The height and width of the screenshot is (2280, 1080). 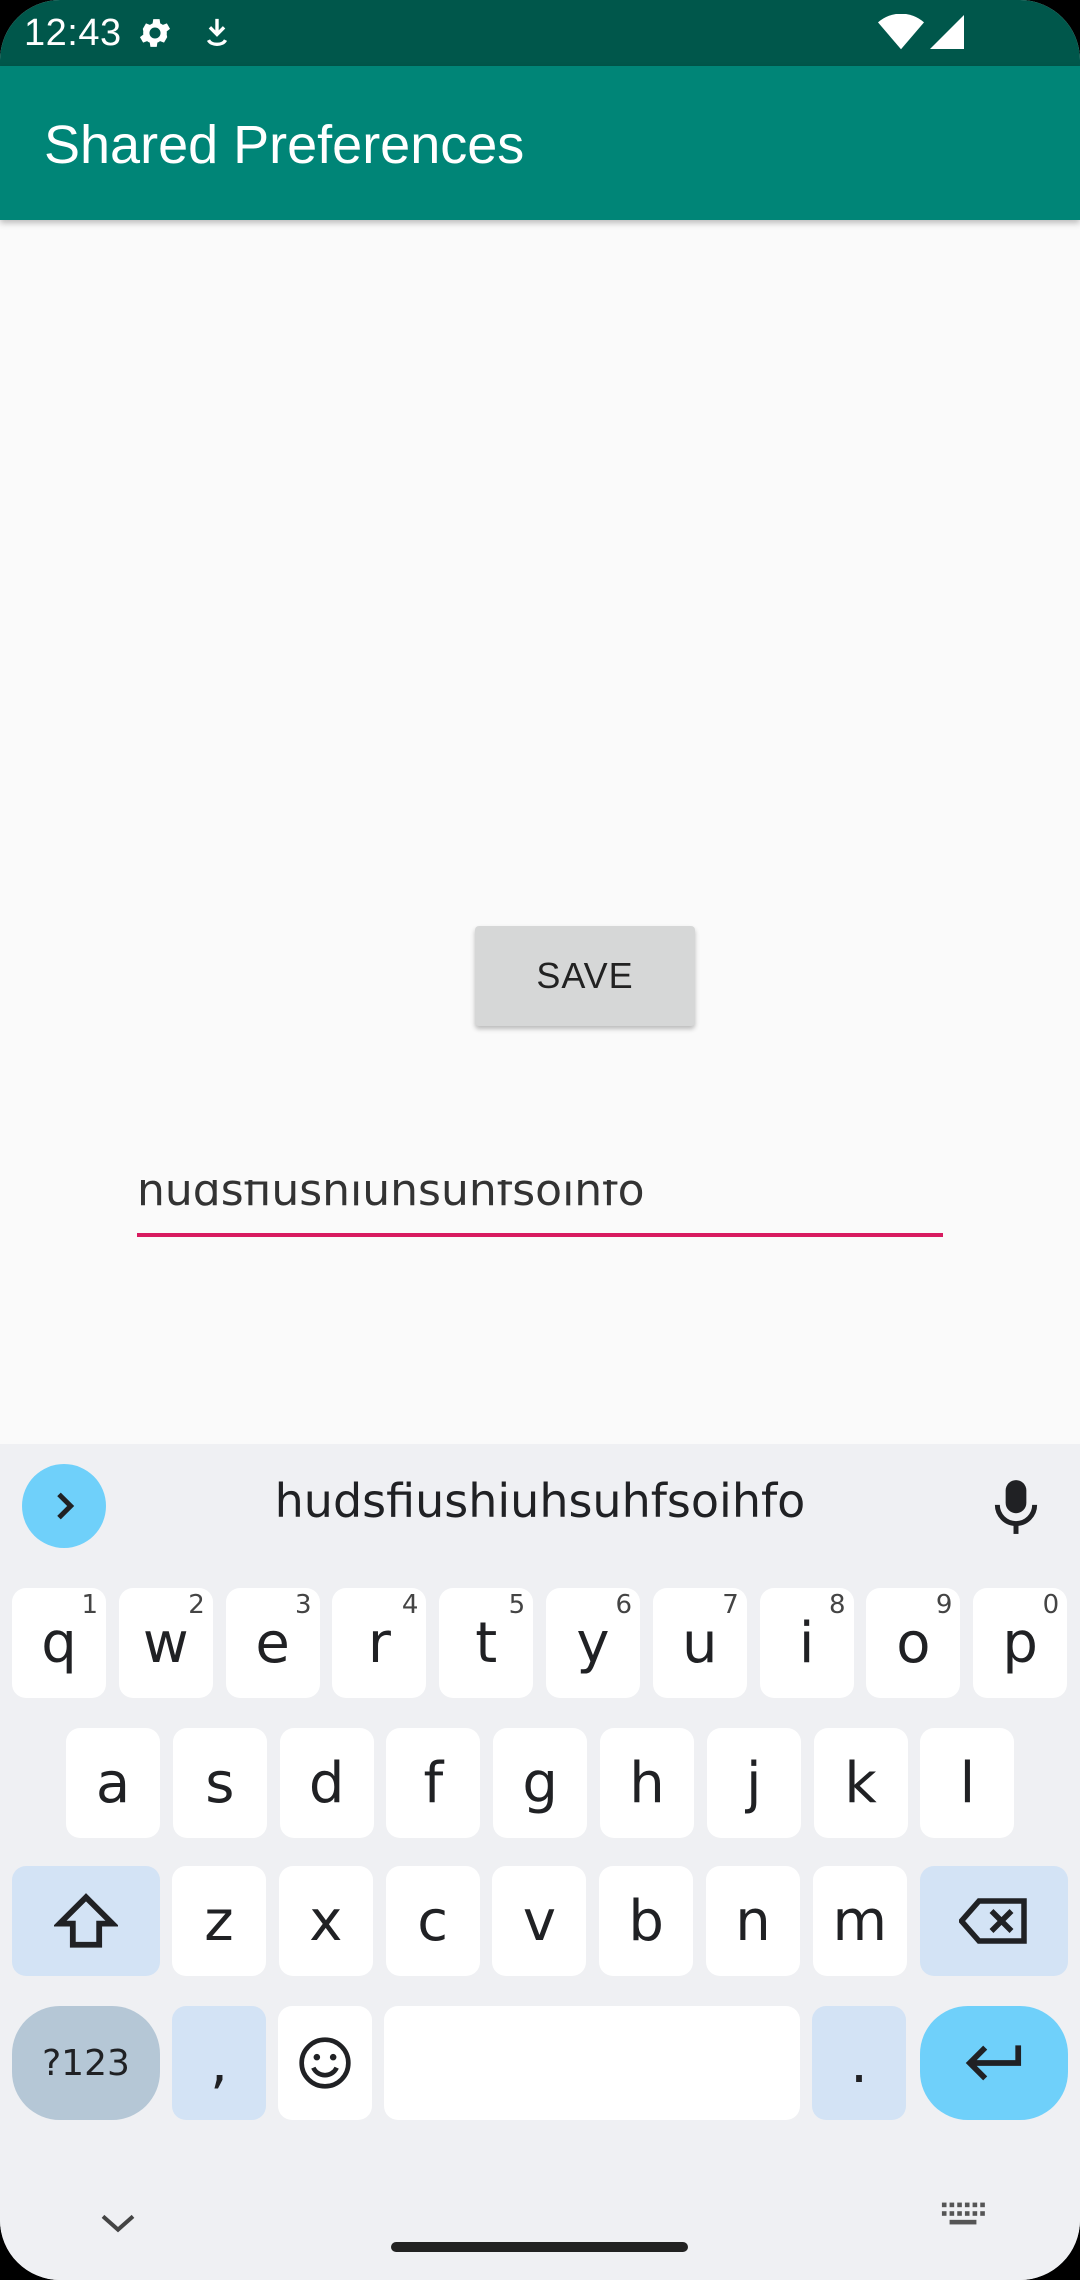 What do you see at coordinates (1051, 1605) in the screenshot?
I see `key-hint: 0` at bounding box center [1051, 1605].